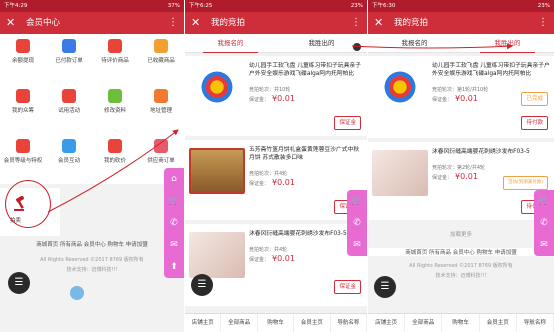 The height and width of the screenshot is (332, 554). What do you see at coordinates (174, 179) in the screenshot?
I see `home-icon: ⌂` at bounding box center [174, 179].